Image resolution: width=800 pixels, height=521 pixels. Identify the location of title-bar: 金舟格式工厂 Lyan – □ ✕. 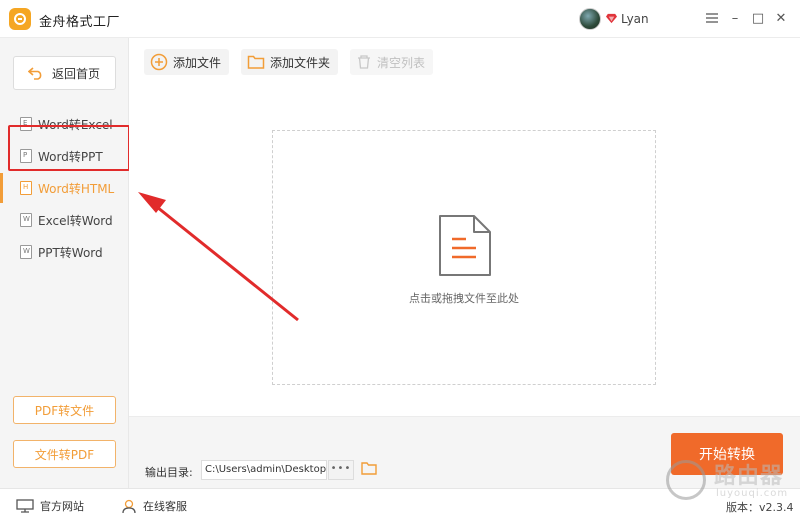
(400, 19).